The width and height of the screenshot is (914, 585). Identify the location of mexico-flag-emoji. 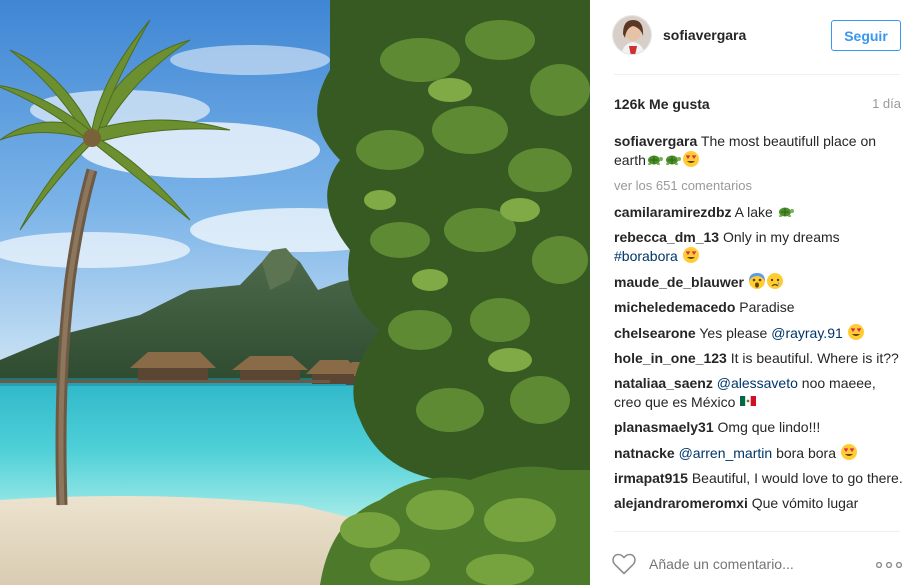
(748, 401).